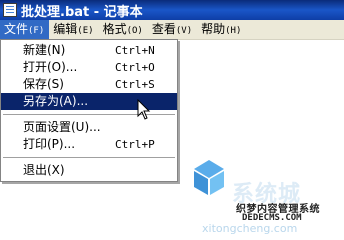  I want to click on menu-item-print: 打印(P)... Ctrl+P, so click(89, 144).